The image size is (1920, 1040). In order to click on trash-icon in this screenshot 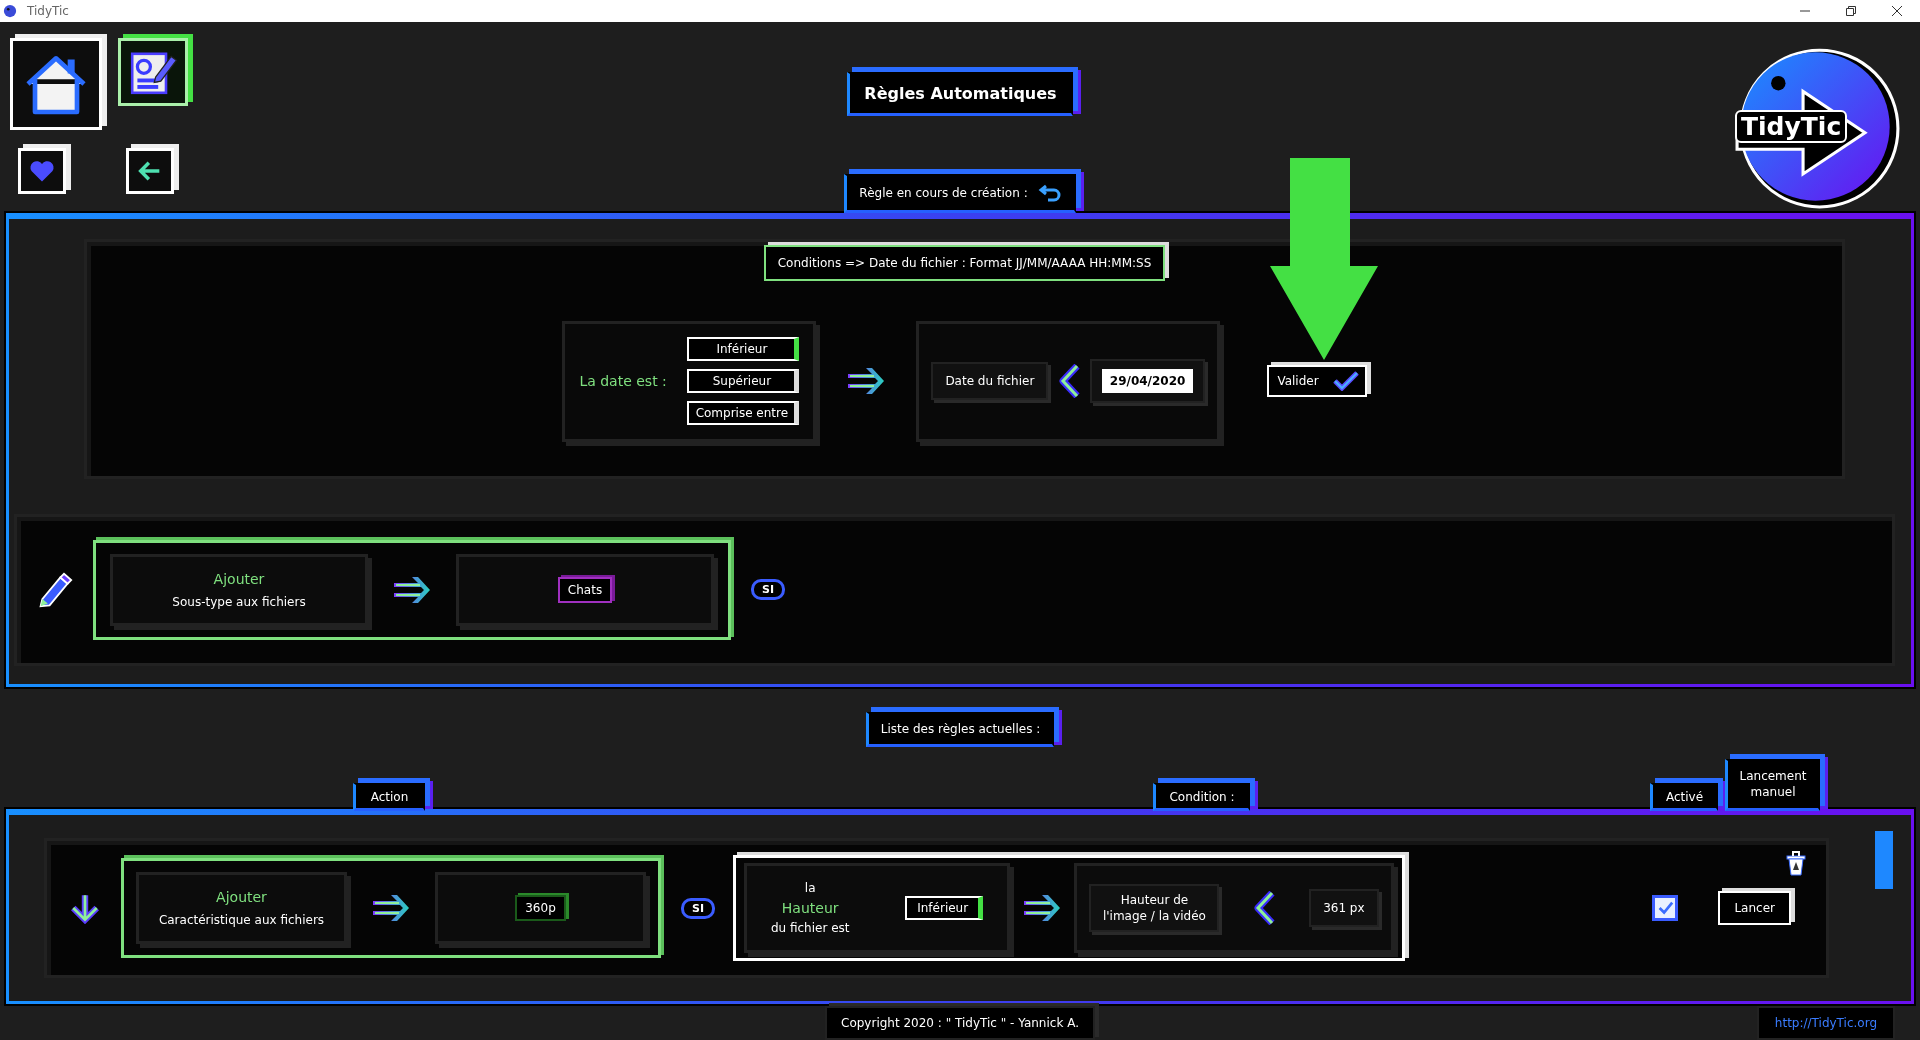, I will do `click(1796, 863)`.